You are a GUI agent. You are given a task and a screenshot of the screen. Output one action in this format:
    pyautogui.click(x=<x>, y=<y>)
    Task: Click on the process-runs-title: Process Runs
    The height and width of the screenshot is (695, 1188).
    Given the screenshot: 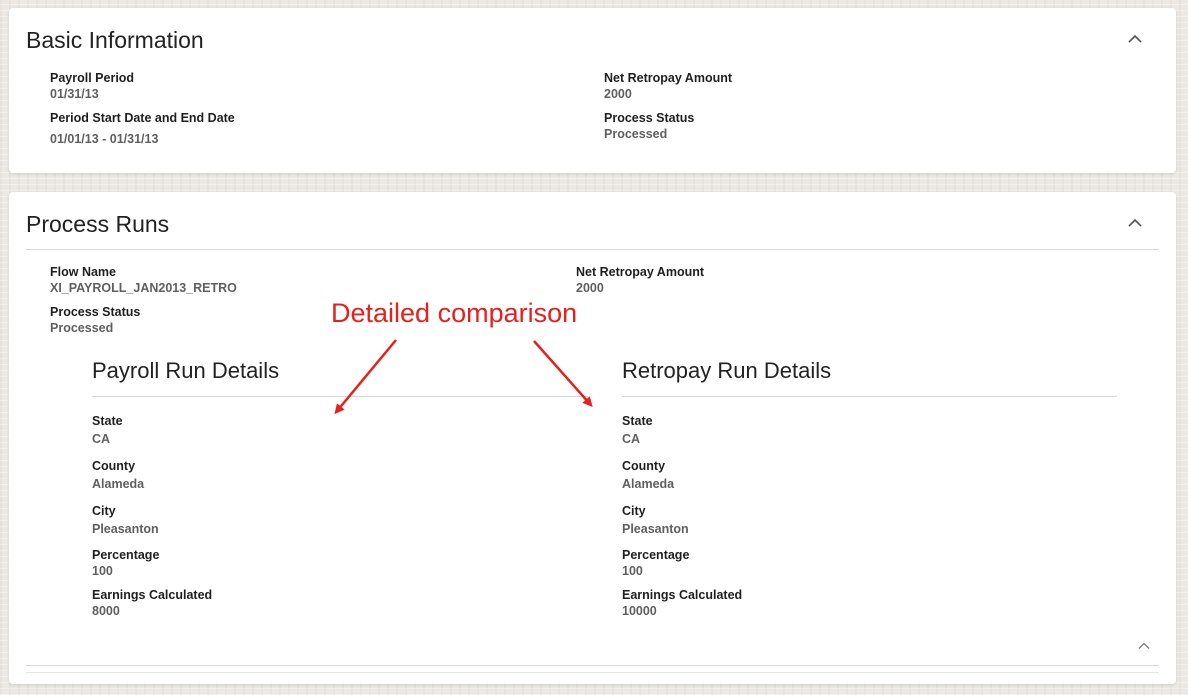 What is the action you would take?
    pyautogui.click(x=98, y=224)
    